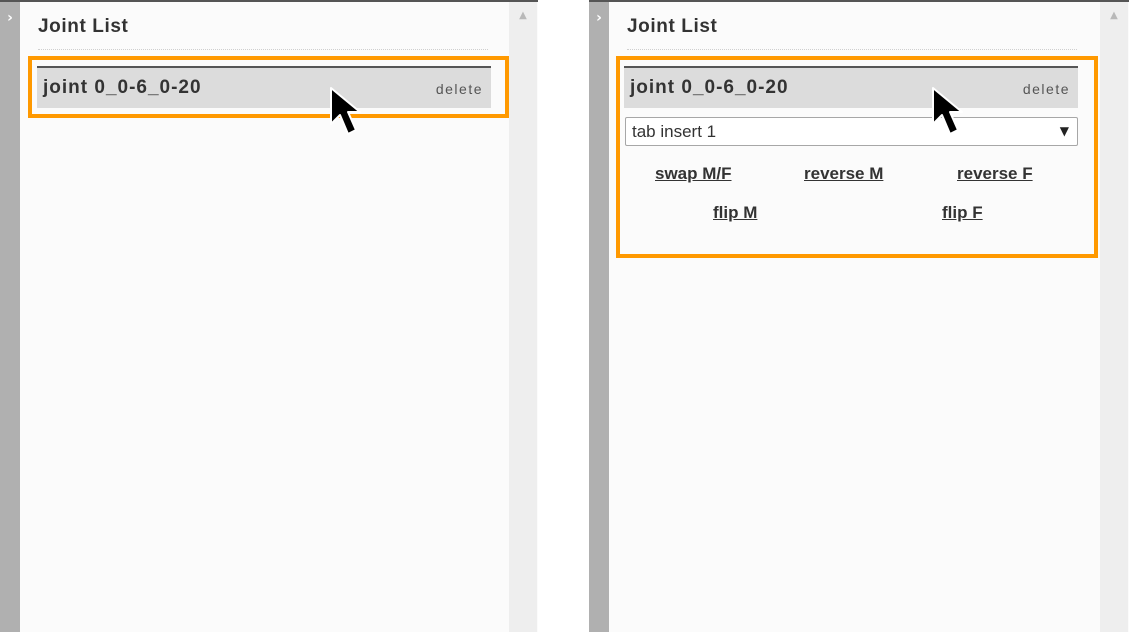  I want to click on swap-mf-link: swap M/F, so click(693, 174).